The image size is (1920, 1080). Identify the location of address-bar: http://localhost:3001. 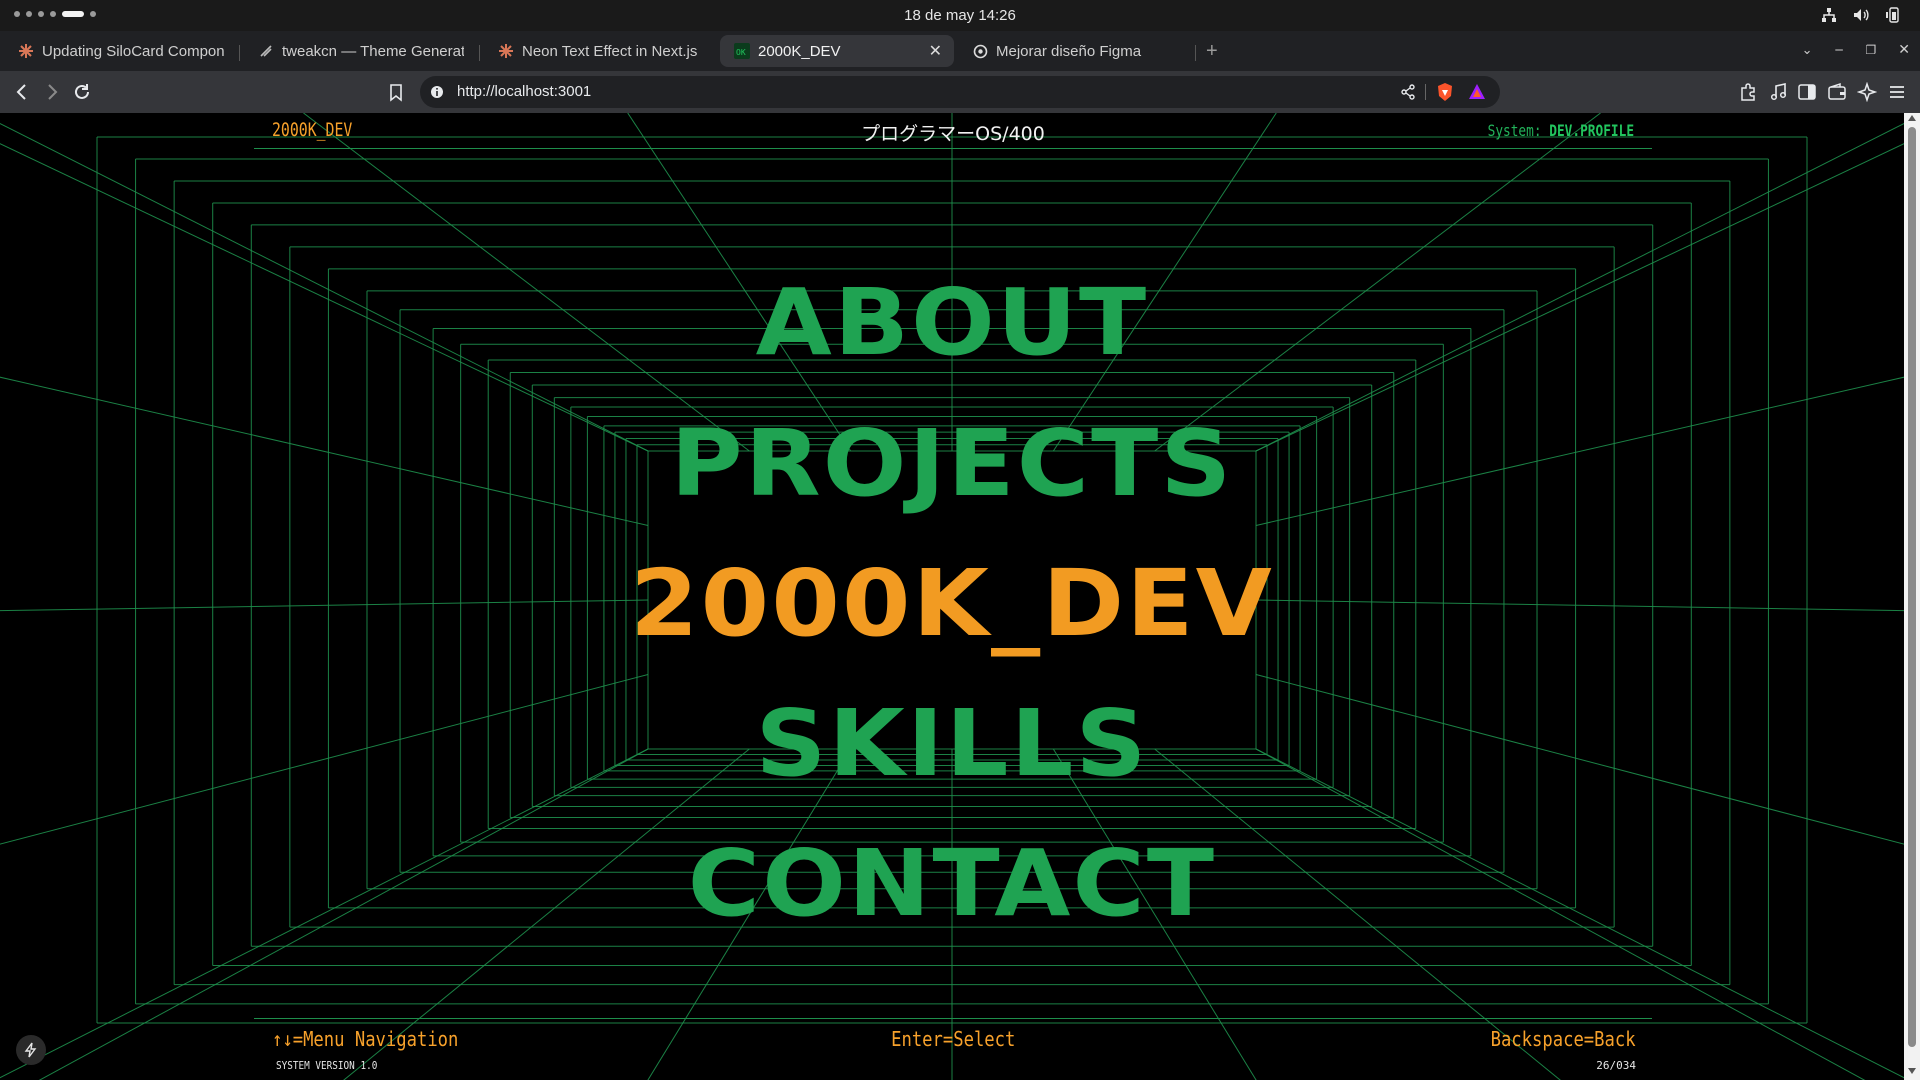
(960, 92).